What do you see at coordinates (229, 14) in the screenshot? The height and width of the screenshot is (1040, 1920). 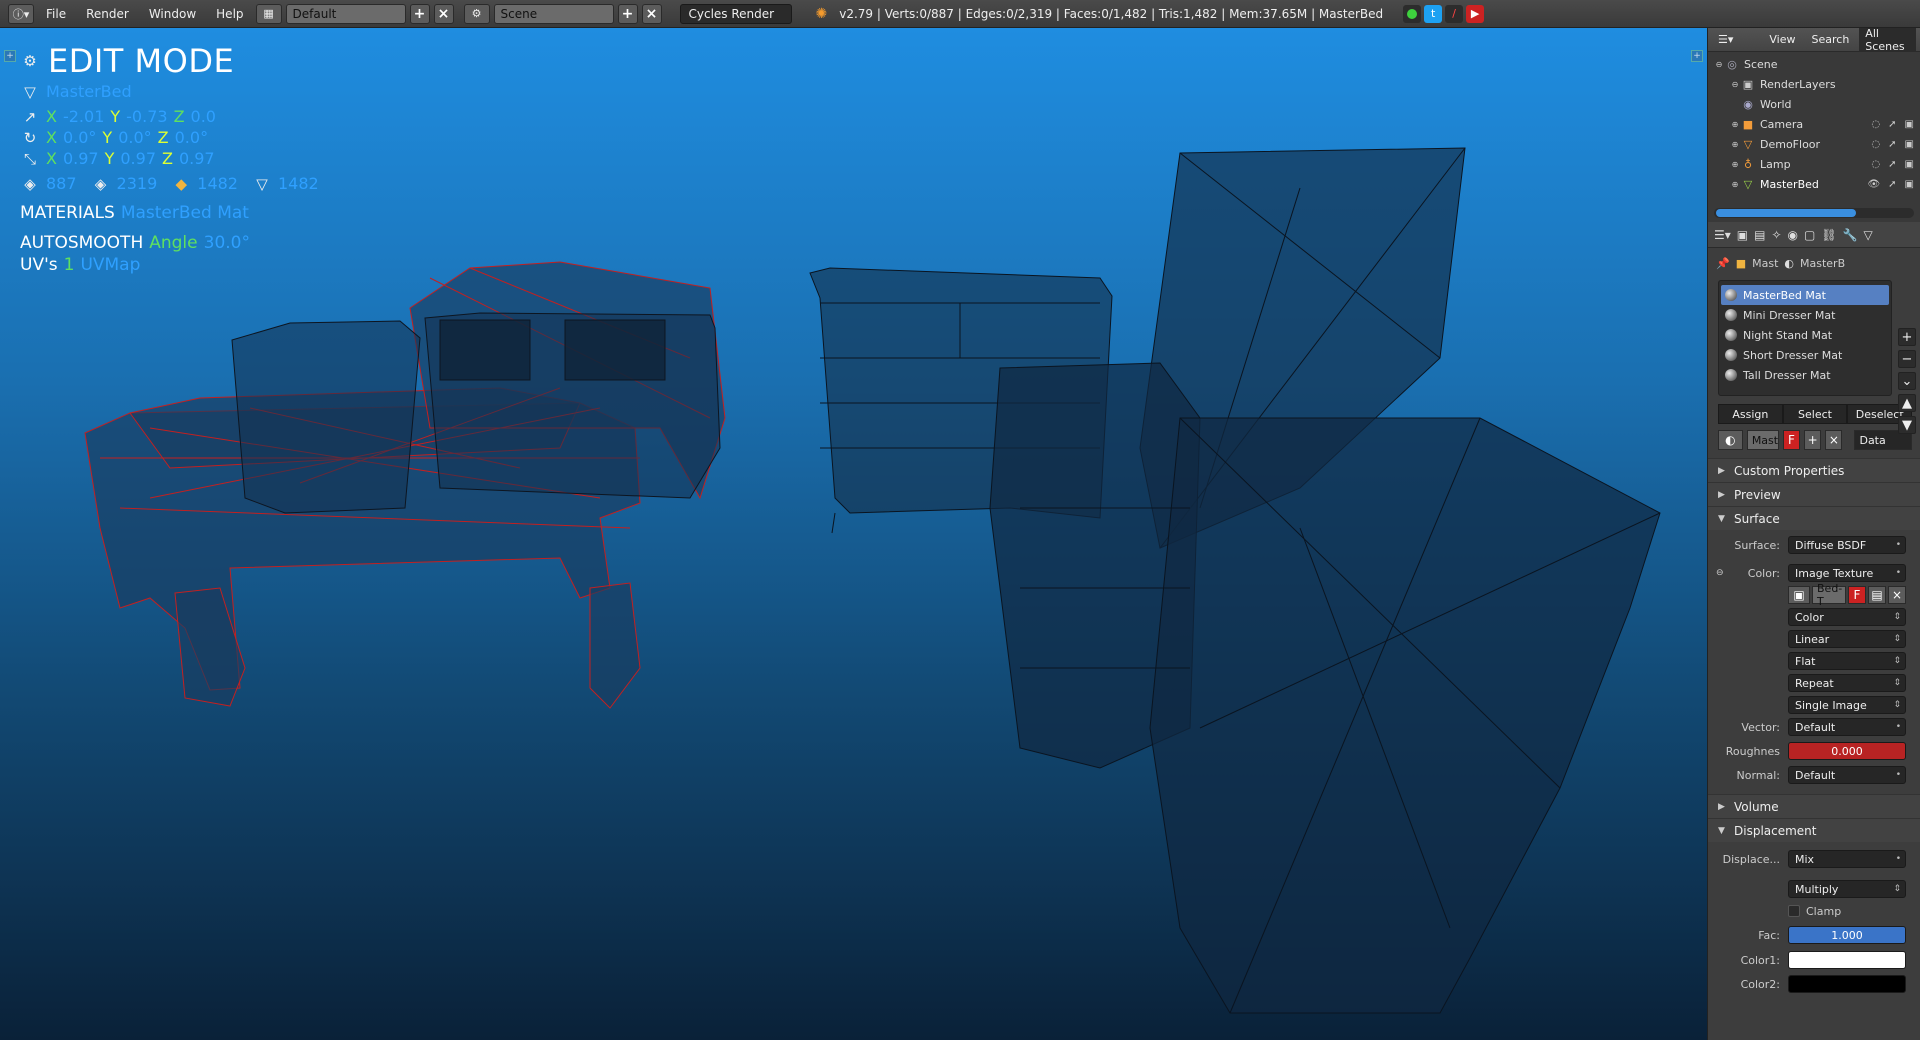 I see `menu-help: Help` at bounding box center [229, 14].